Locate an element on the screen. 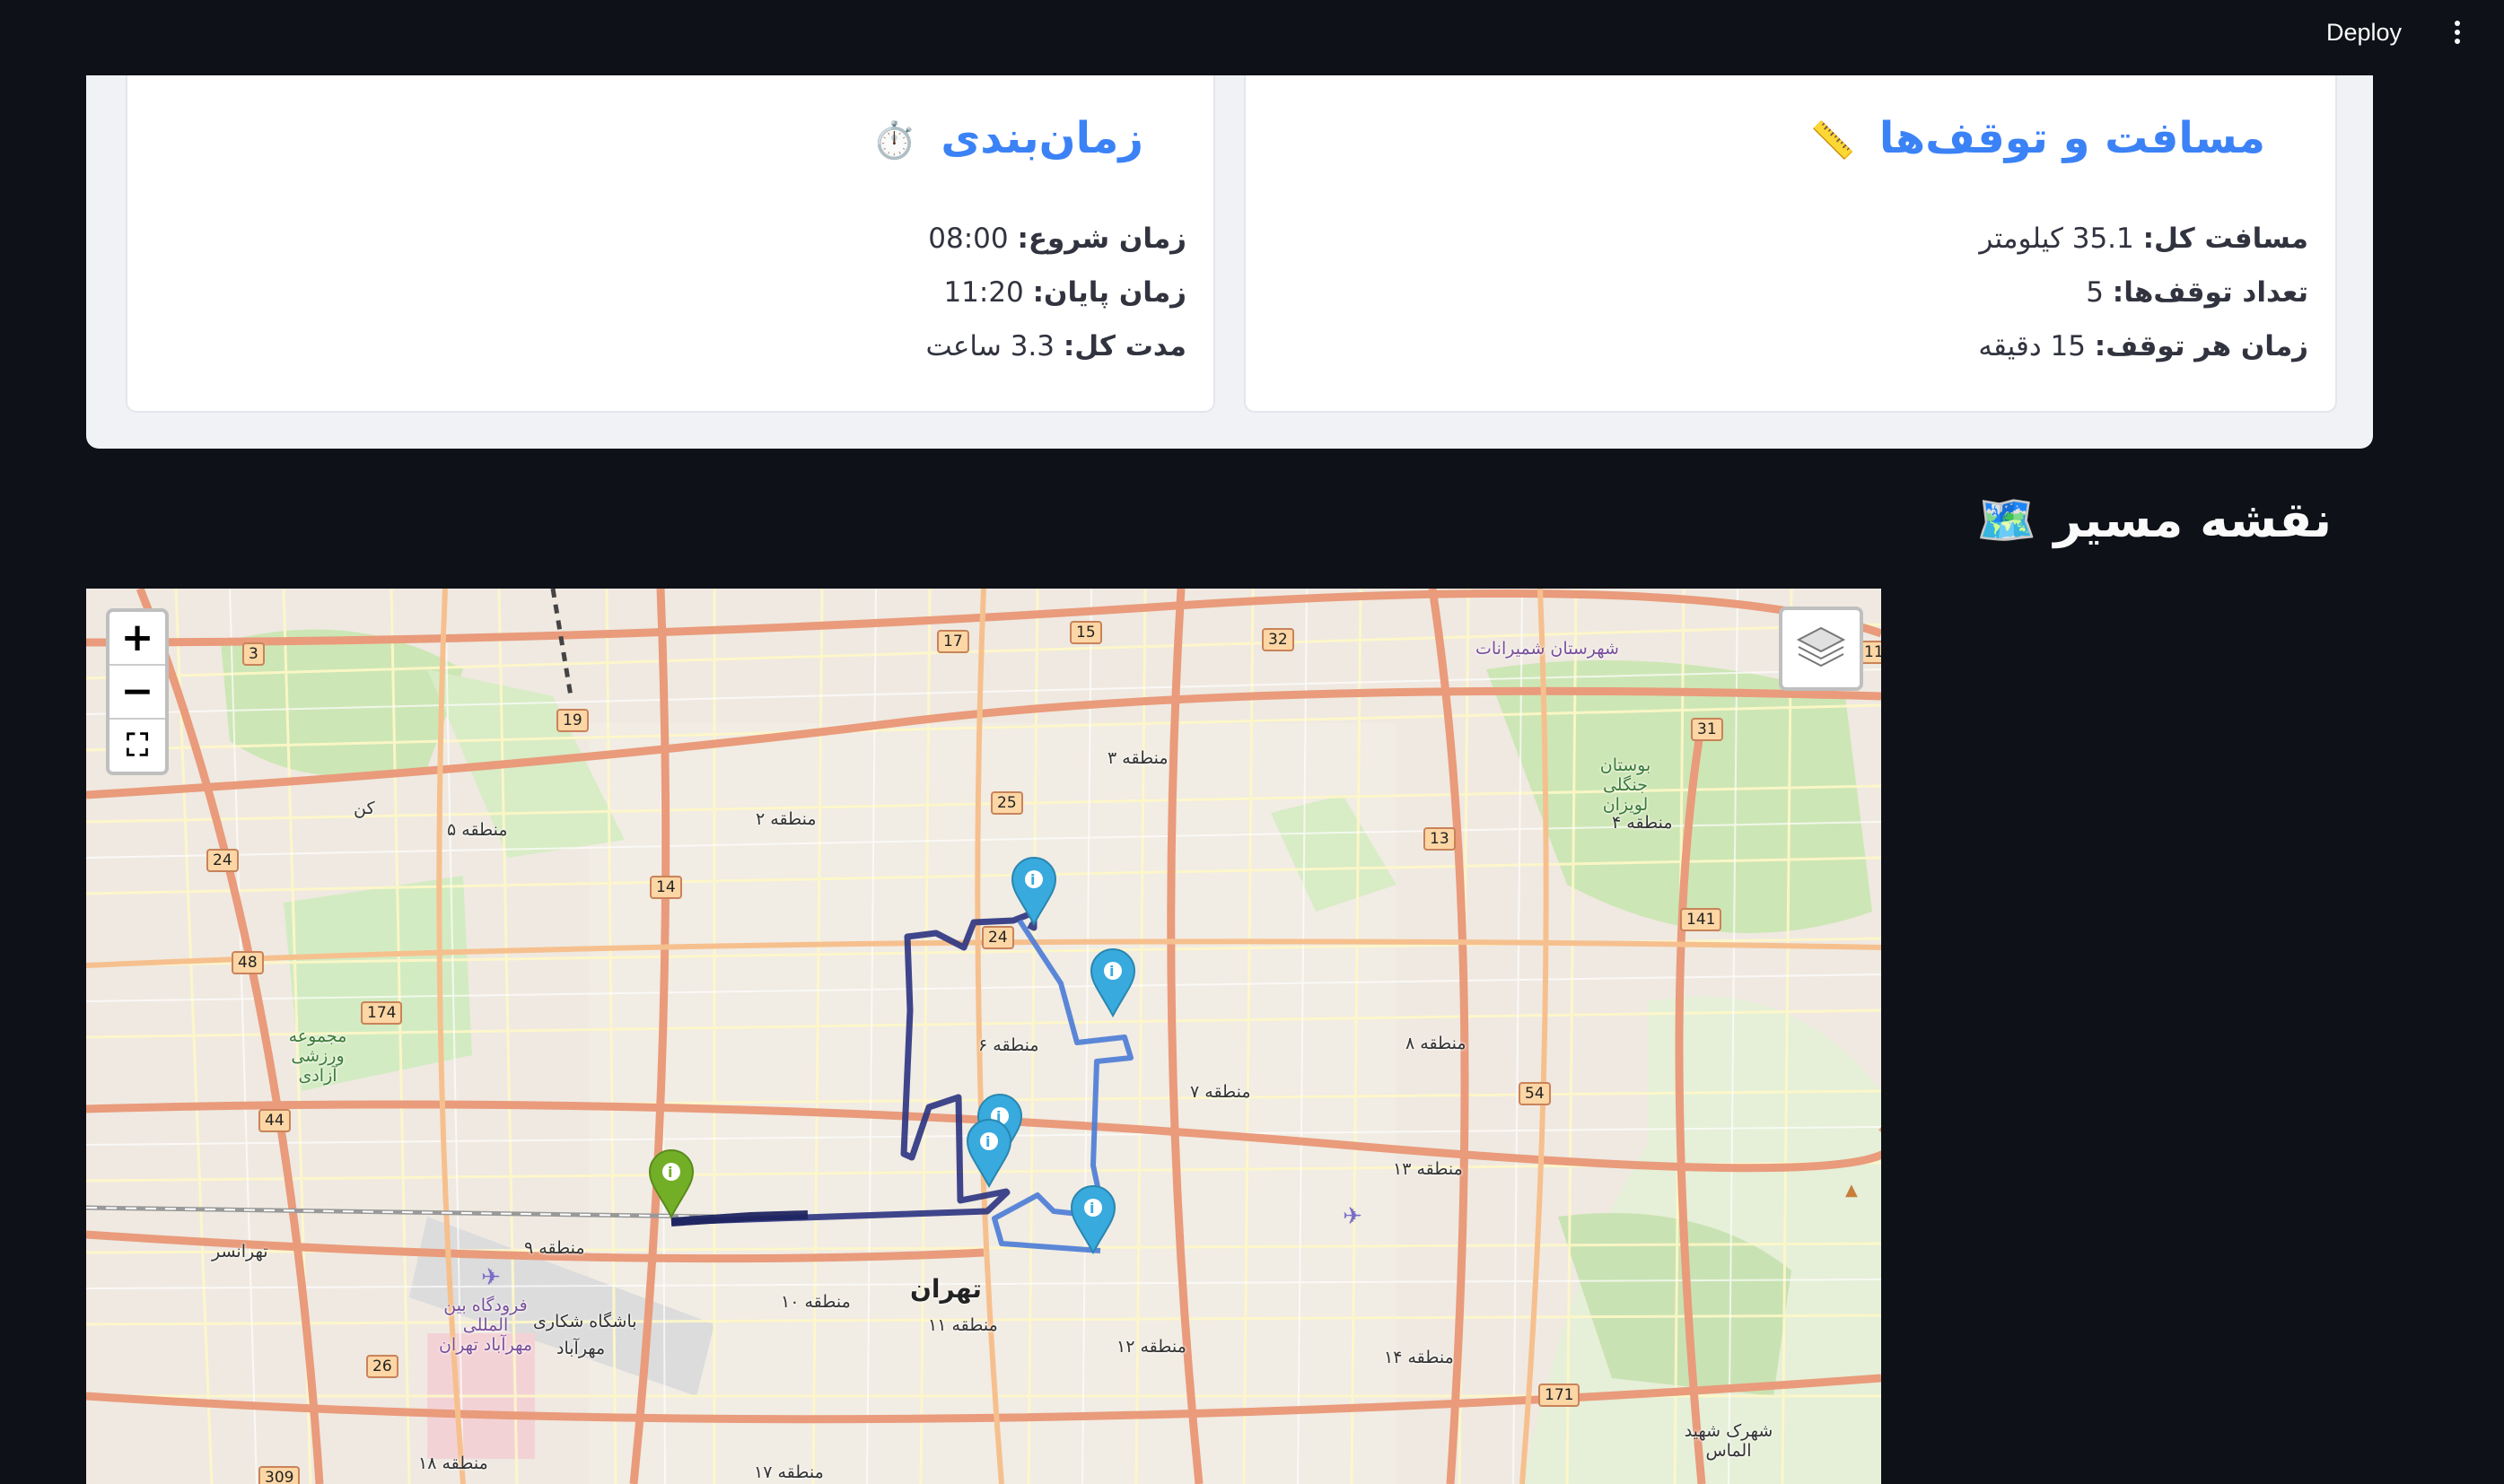  map-label-district: منطقه ۱۱ is located at coordinates (963, 1325).